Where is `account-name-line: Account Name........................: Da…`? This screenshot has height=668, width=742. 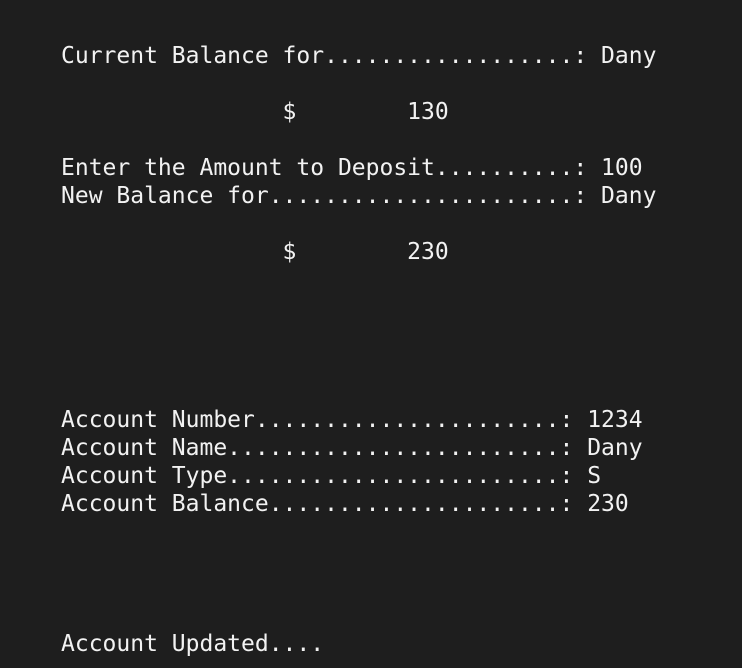 account-name-line: Account Name........................: Da… is located at coordinates (352, 448).